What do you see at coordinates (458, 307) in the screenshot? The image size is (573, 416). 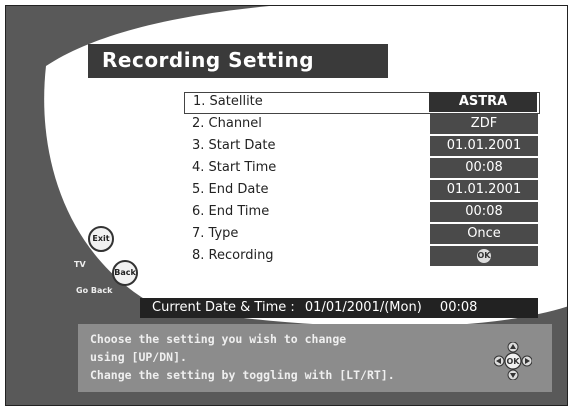 I see `current-time: 00:08` at bounding box center [458, 307].